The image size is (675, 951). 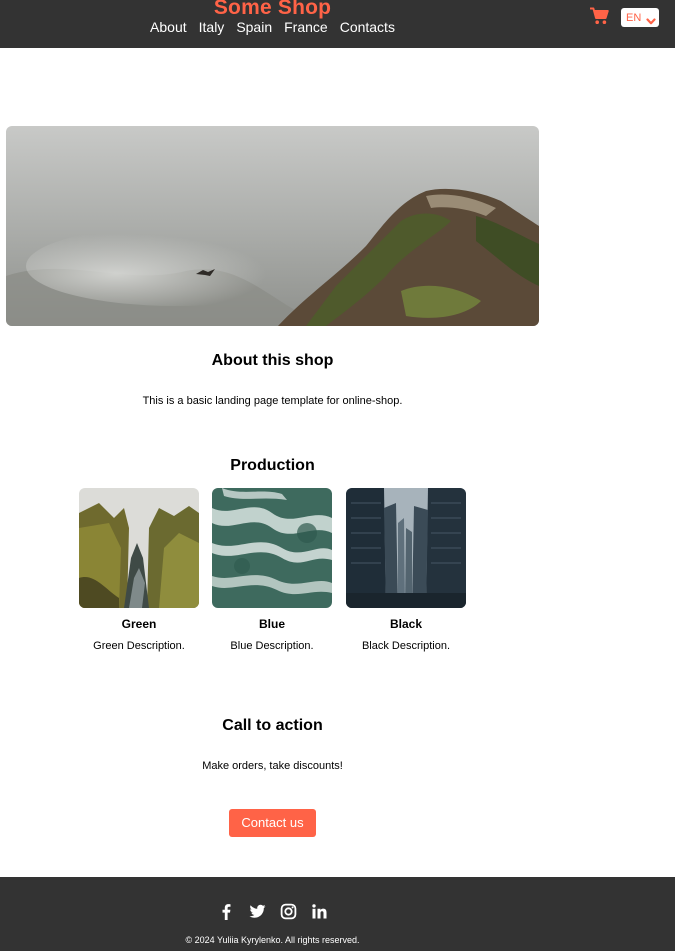 I want to click on instagram-icon, so click(x=288, y=911).